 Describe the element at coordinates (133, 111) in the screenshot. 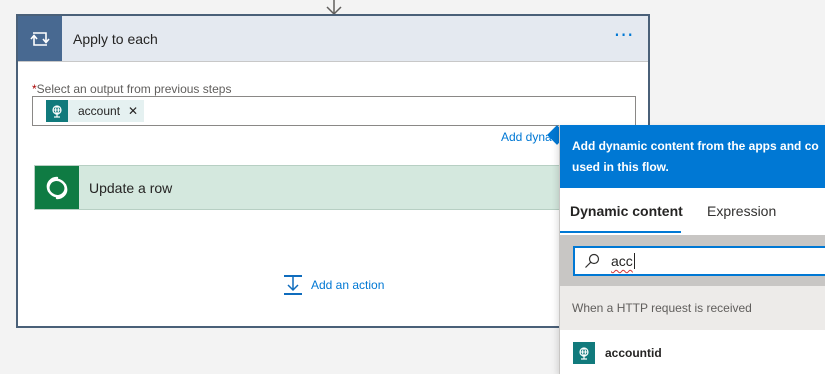

I see `remove-token-icon: ✕` at that location.